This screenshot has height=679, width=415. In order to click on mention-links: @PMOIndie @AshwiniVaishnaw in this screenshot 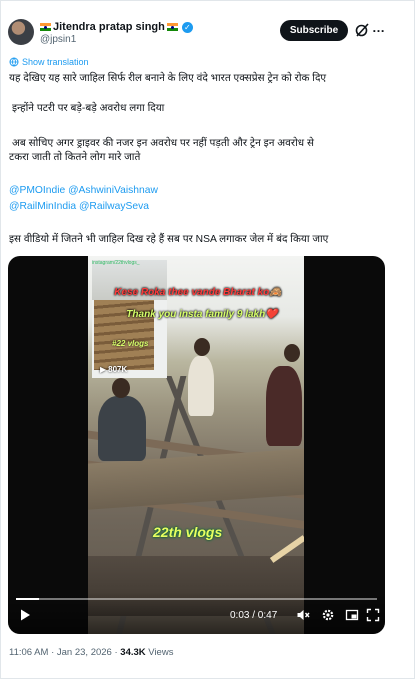, I will do `click(83, 190)`.